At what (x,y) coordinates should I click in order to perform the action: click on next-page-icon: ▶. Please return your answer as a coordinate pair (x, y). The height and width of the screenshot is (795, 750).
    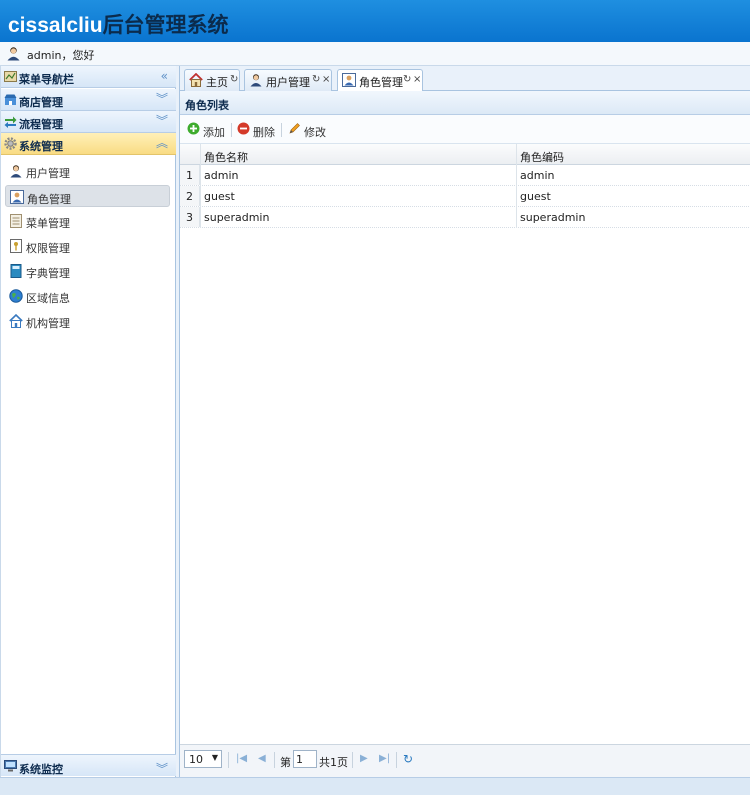
    Looking at the image, I should click on (364, 758).